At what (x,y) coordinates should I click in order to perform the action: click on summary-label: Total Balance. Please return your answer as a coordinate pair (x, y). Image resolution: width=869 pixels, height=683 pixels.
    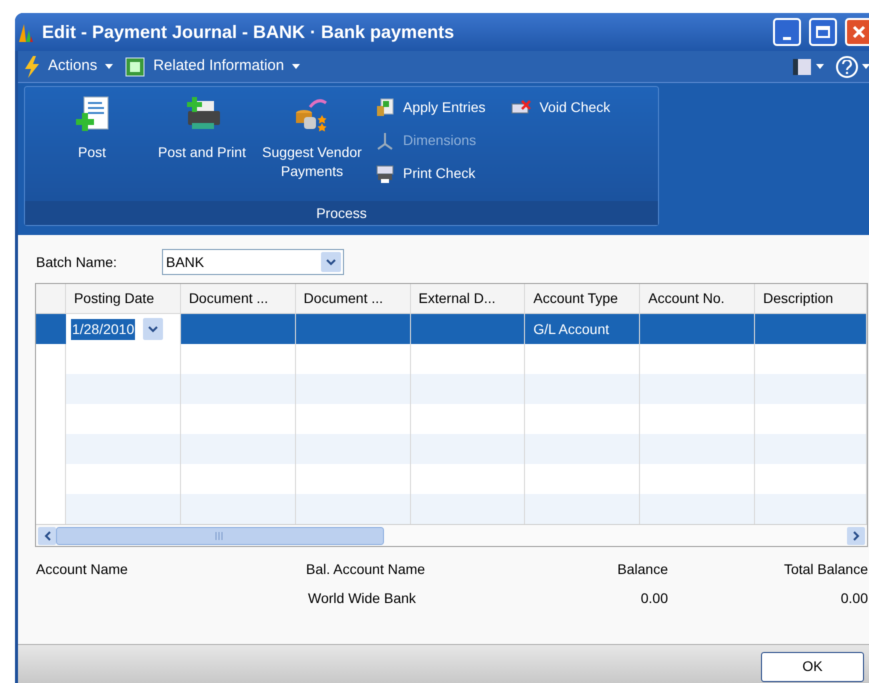
    Looking at the image, I should click on (825, 569).